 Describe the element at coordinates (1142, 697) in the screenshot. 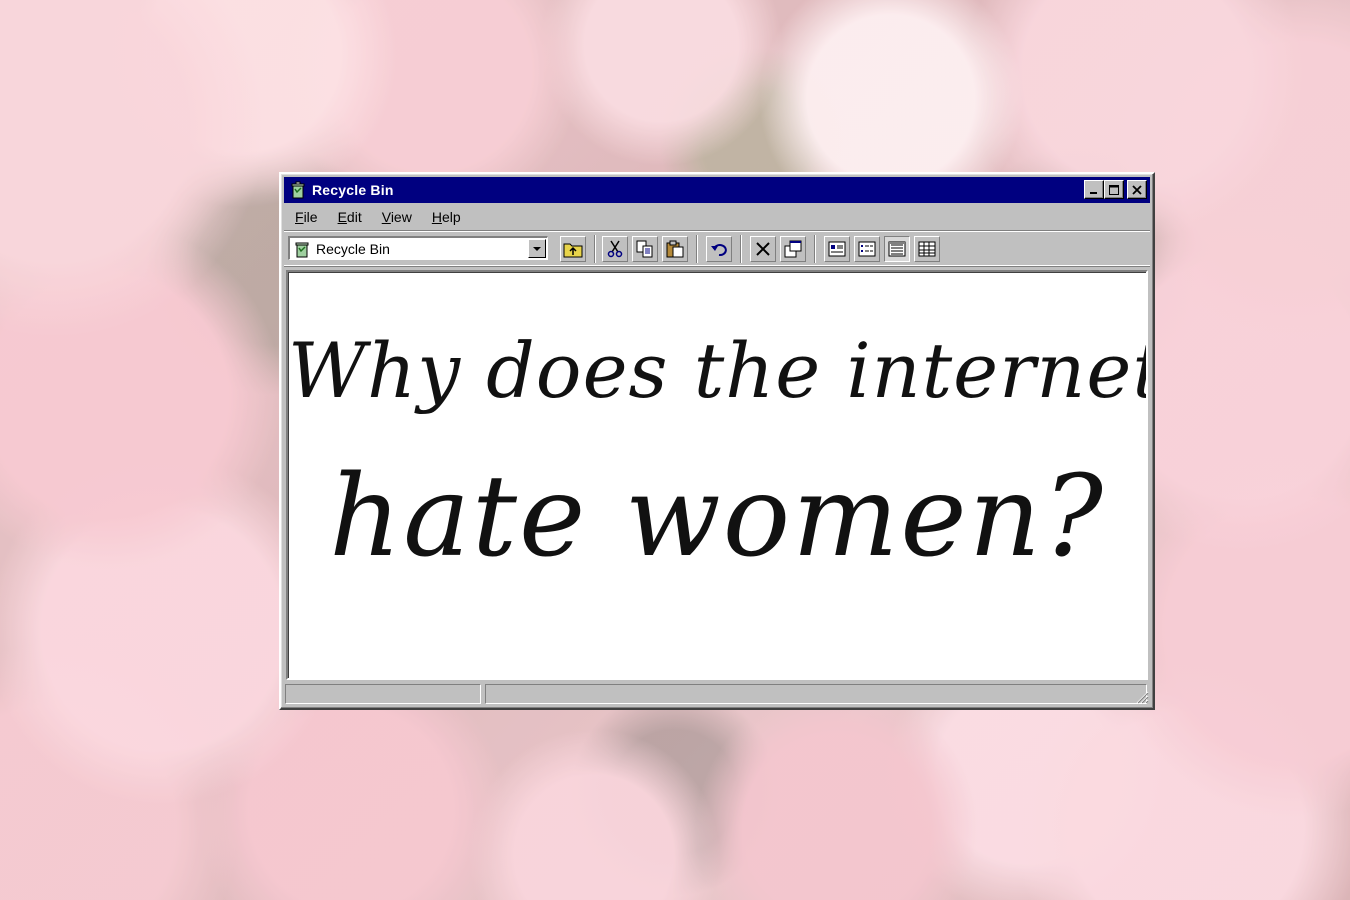

I see `resize-grip-icon` at that location.